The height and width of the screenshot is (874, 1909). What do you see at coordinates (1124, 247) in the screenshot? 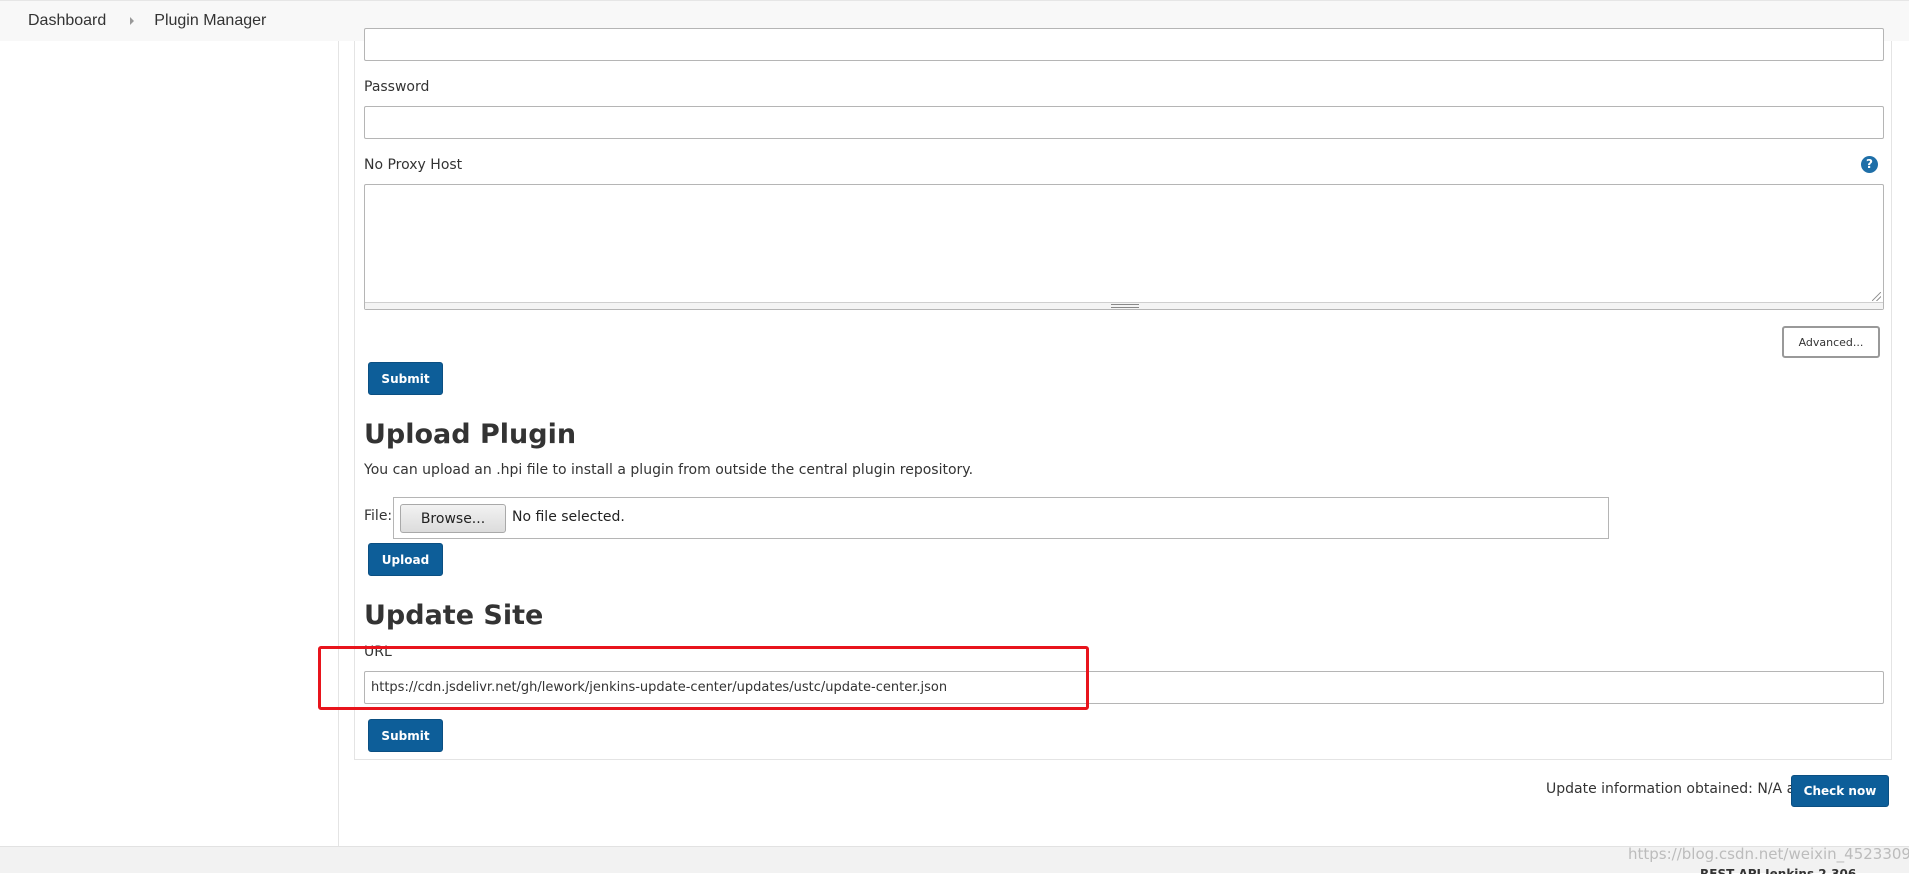
I see `no-proxy-host-textarea` at bounding box center [1124, 247].